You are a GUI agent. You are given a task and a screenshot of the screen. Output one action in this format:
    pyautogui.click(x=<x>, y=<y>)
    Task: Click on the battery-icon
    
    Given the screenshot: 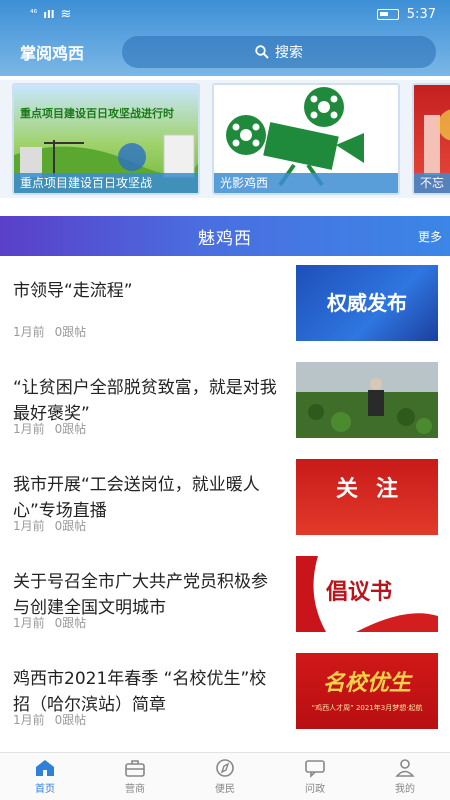 What is the action you would take?
    pyautogui.click(x=387, y=14)
    